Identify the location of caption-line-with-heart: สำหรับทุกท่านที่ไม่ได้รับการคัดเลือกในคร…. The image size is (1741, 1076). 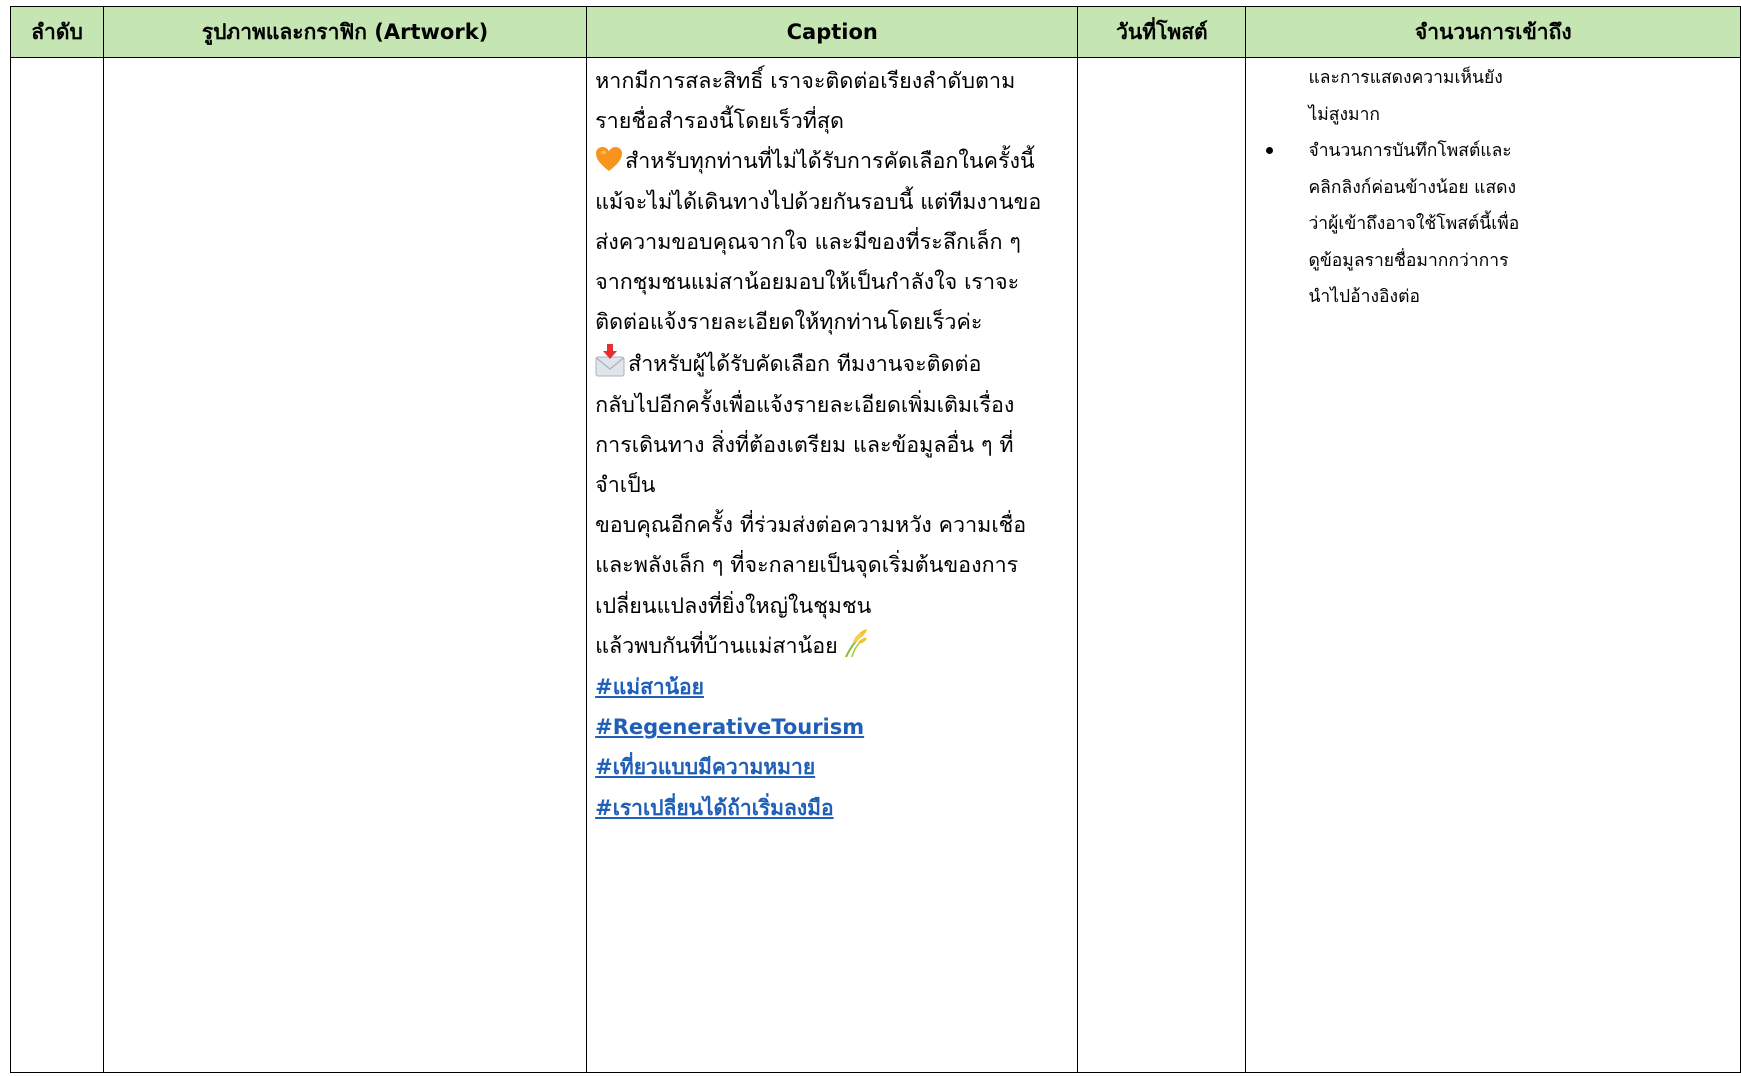
(833, 162).